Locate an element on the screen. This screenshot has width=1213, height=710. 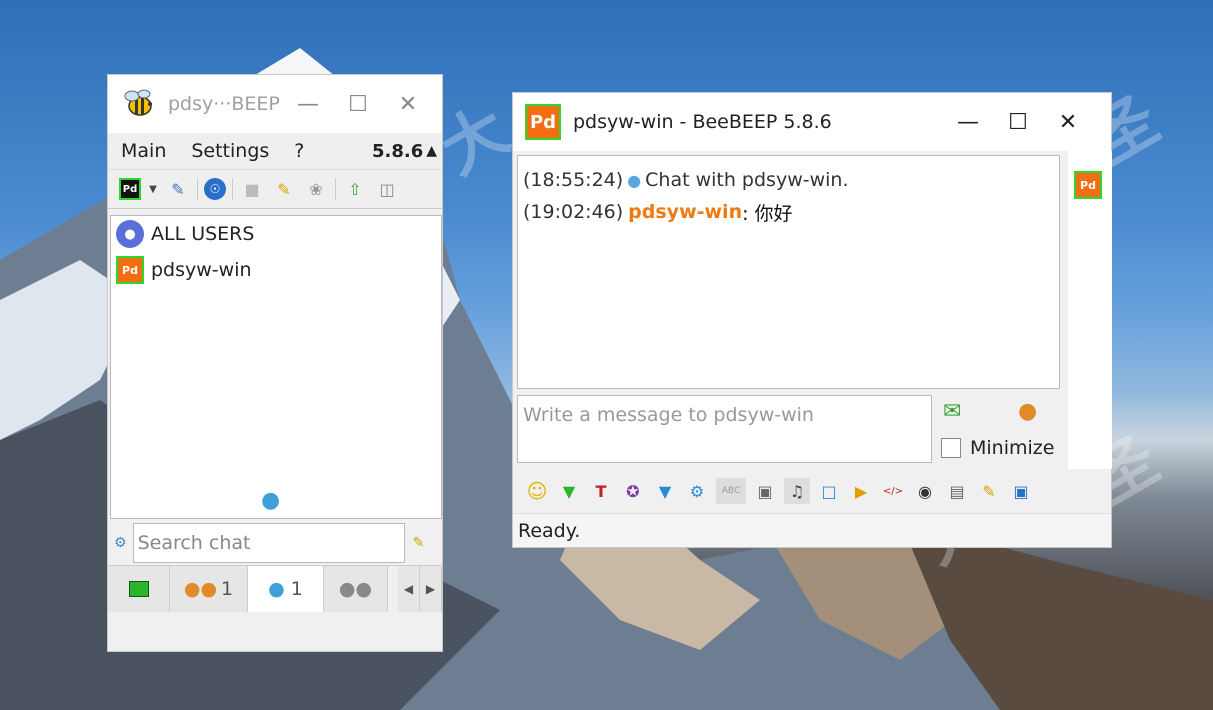
word-complete-icon: ▣ is located at coordinates (765, 491).